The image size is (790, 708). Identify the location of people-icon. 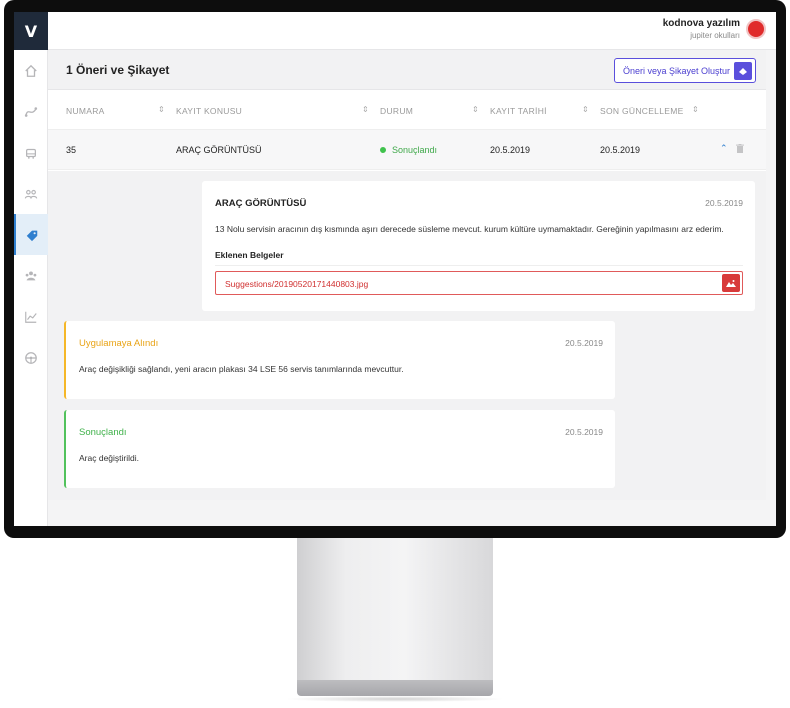
(31, 194).